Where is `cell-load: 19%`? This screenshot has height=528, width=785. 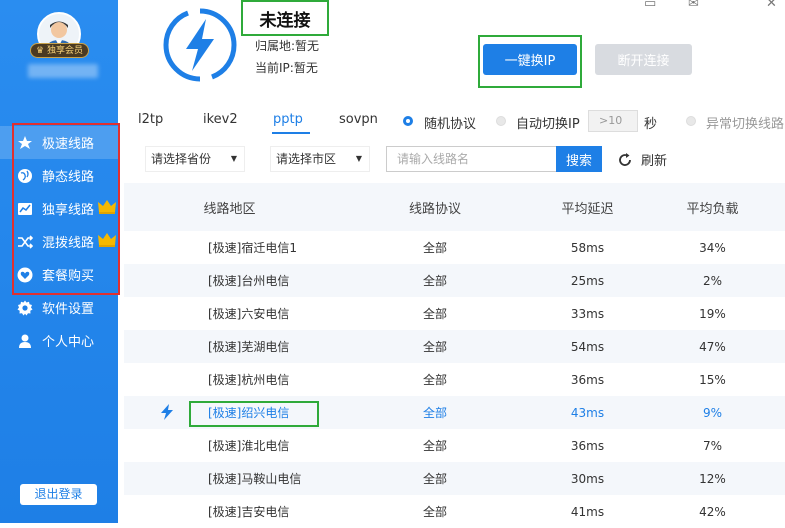
cell-load: 19% is located at coordinates (712, 313).